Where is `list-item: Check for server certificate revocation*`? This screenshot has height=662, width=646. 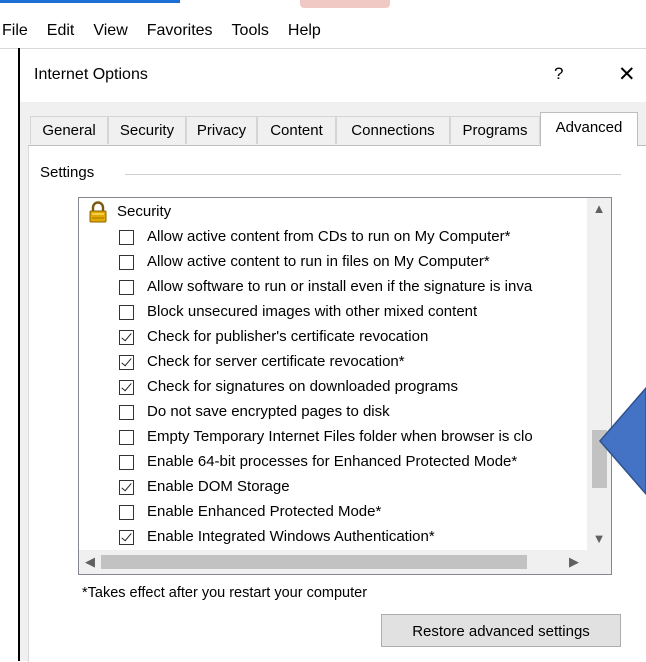
list-item: Check for server certificate revocation* is located at coordinates (333, 363).